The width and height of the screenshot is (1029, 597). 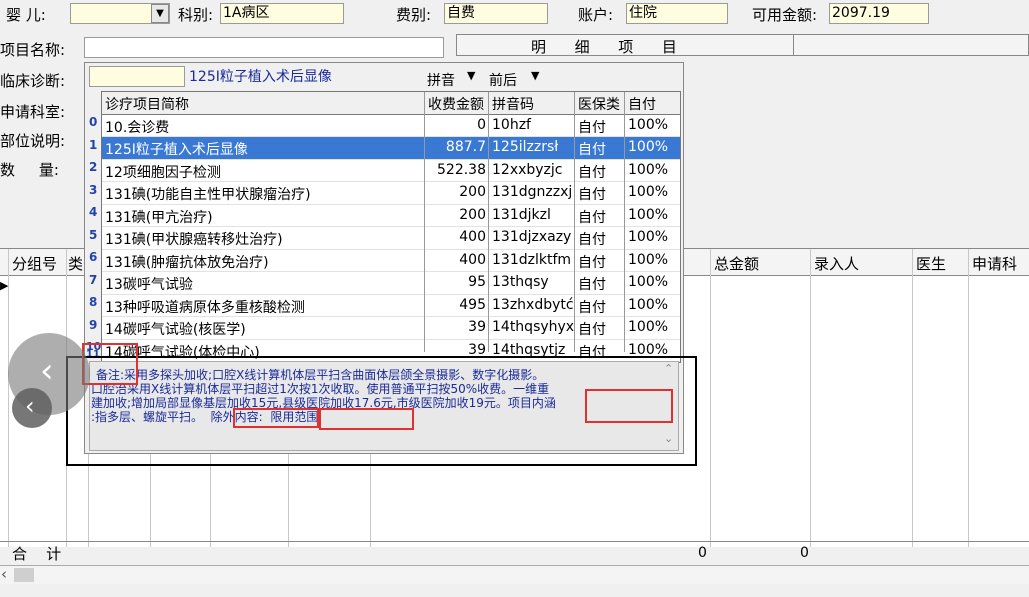 What do you see at coordinates (93, 189) in the screenshot?
I see `row-number: 3` at bounding box center [93, 189].